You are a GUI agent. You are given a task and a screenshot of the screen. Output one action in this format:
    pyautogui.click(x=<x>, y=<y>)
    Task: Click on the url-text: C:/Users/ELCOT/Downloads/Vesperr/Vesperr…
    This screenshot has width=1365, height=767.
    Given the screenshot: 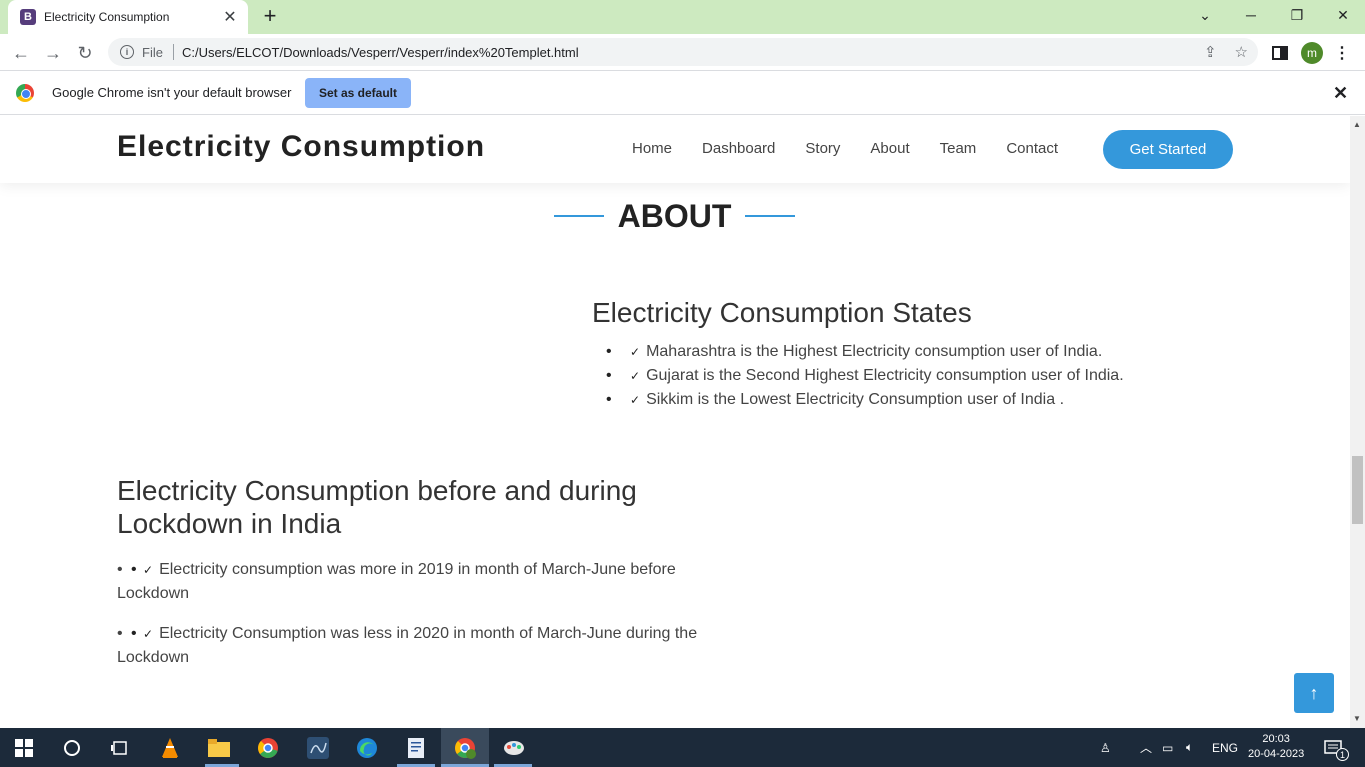 What is the action you would take?
    pyautogui.click(x=380, y=52)
    